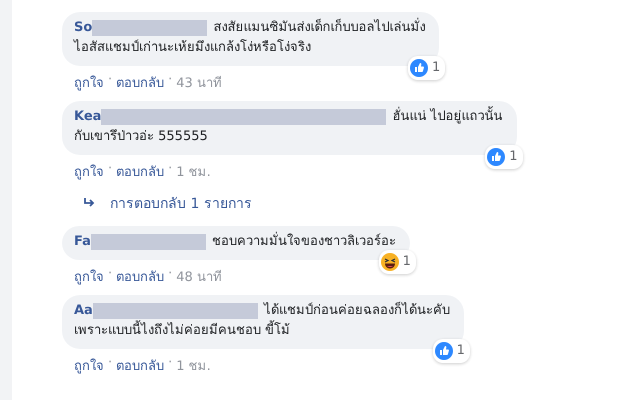 The height and width of the screenshot is (400, 622). I want to click on reply-arrow-icon, so click(90, 203).